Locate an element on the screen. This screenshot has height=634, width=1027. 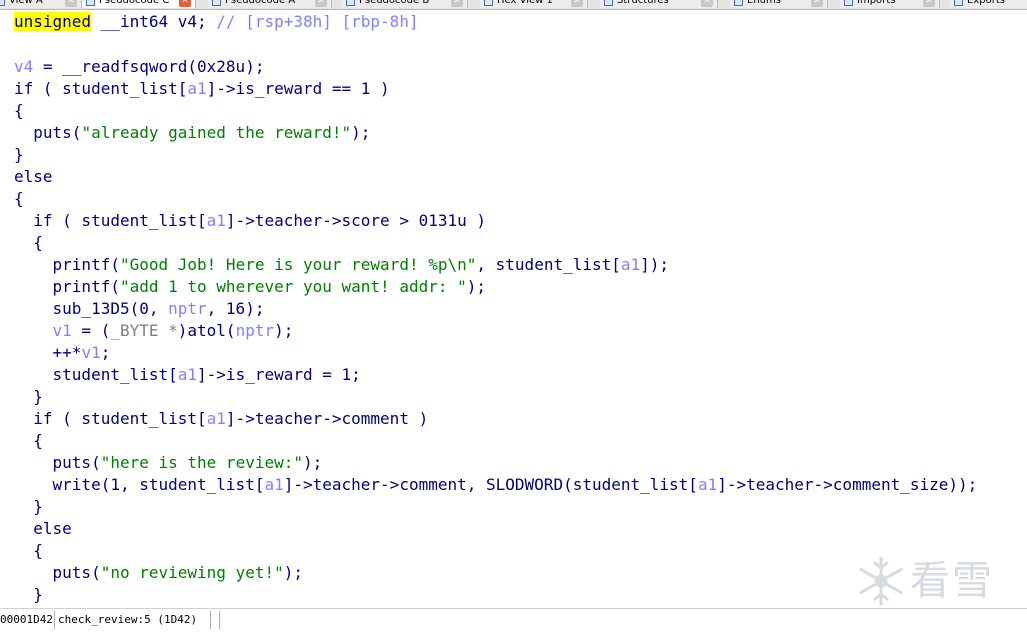
code-token: = ( is located at coordinates (91, 330).